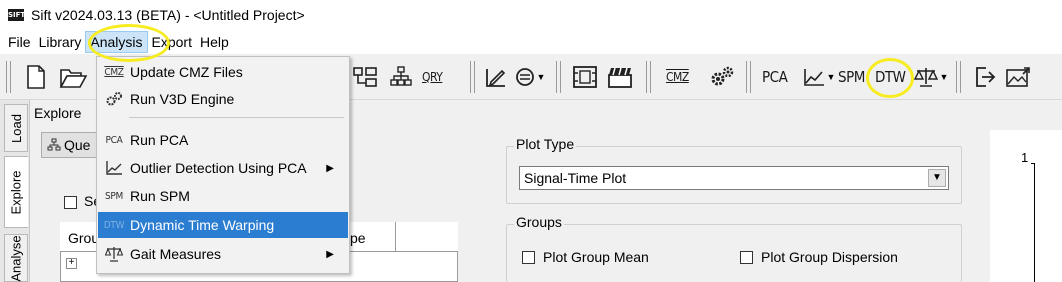 The height and width of the screenshot is (282, 1062). What do you see at coordinates (223, 196) in the screenshot?
I see `menu-item-run-spm: SPM Run SPM` at bounding box center [223, 196].